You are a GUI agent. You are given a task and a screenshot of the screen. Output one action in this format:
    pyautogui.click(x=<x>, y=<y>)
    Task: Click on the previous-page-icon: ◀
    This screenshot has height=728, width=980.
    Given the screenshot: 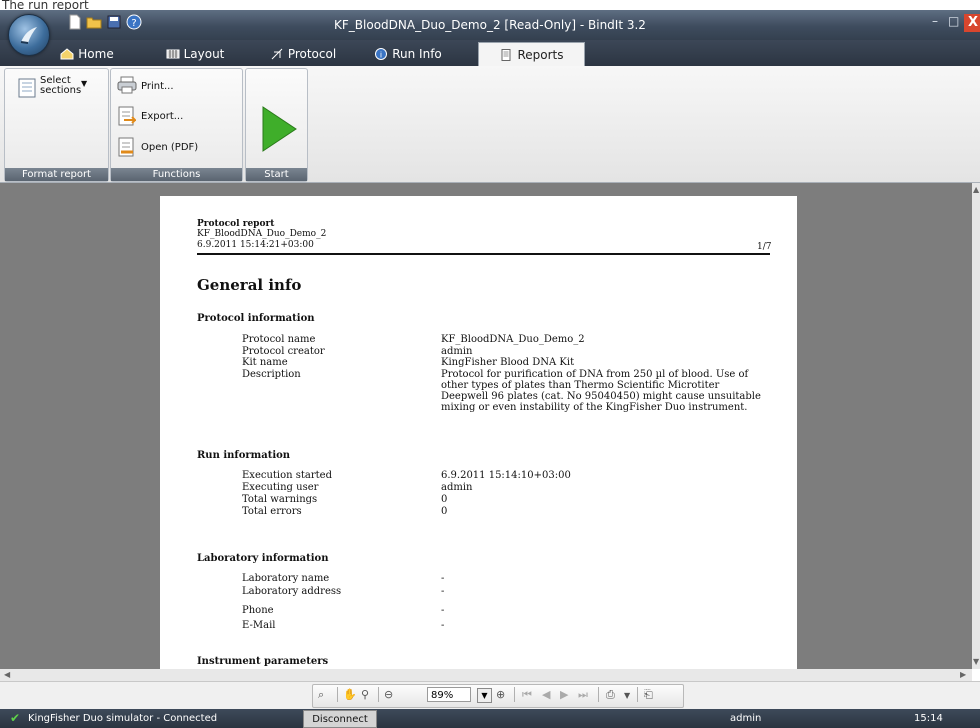 What is the action you would take?
    pyautogui.click(x=546, y=694)
    